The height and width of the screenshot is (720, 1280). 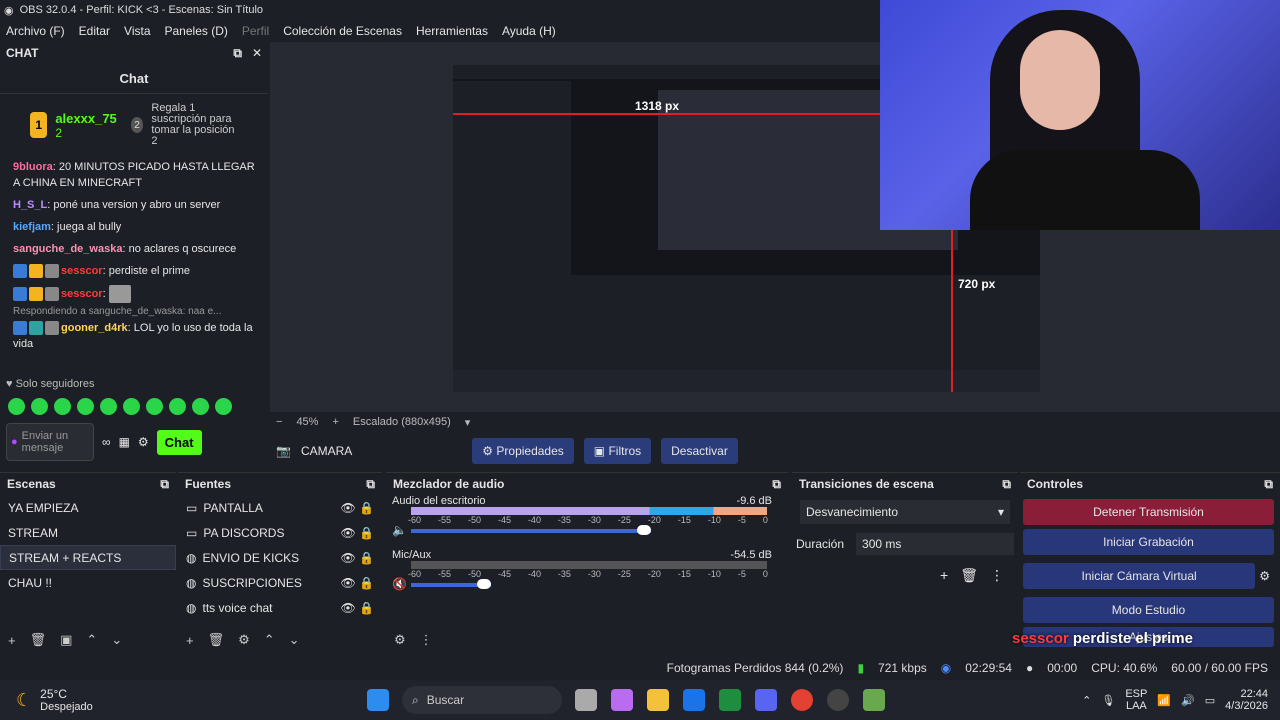 What do you see at coordinates (1148, 610) in the screenshot?
I see `studio-mode-button: Modo Estudio` at bounding box center [1148, 610].